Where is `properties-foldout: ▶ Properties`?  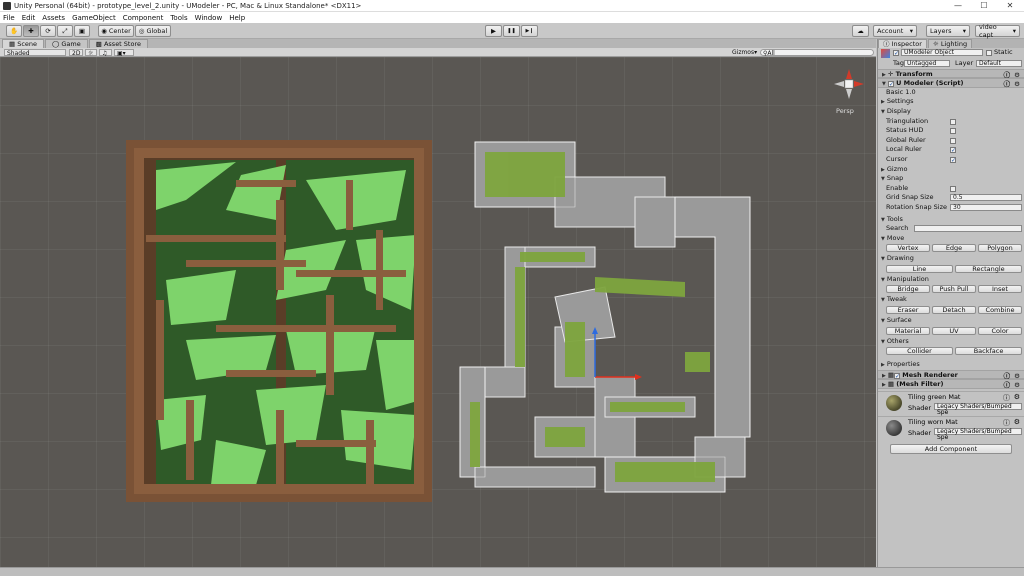
properties-foldout: ▶ Properties is located at coordinates (951, 365).